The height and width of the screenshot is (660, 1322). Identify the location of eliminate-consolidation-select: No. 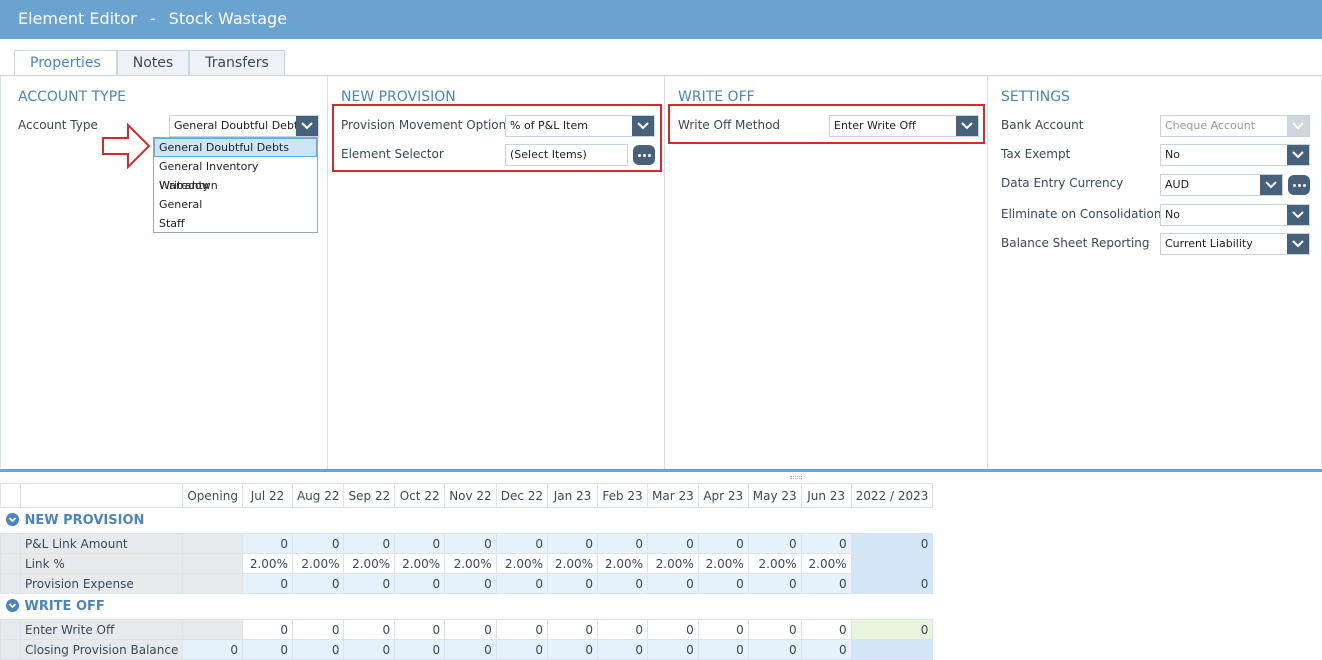
(1235, 215).